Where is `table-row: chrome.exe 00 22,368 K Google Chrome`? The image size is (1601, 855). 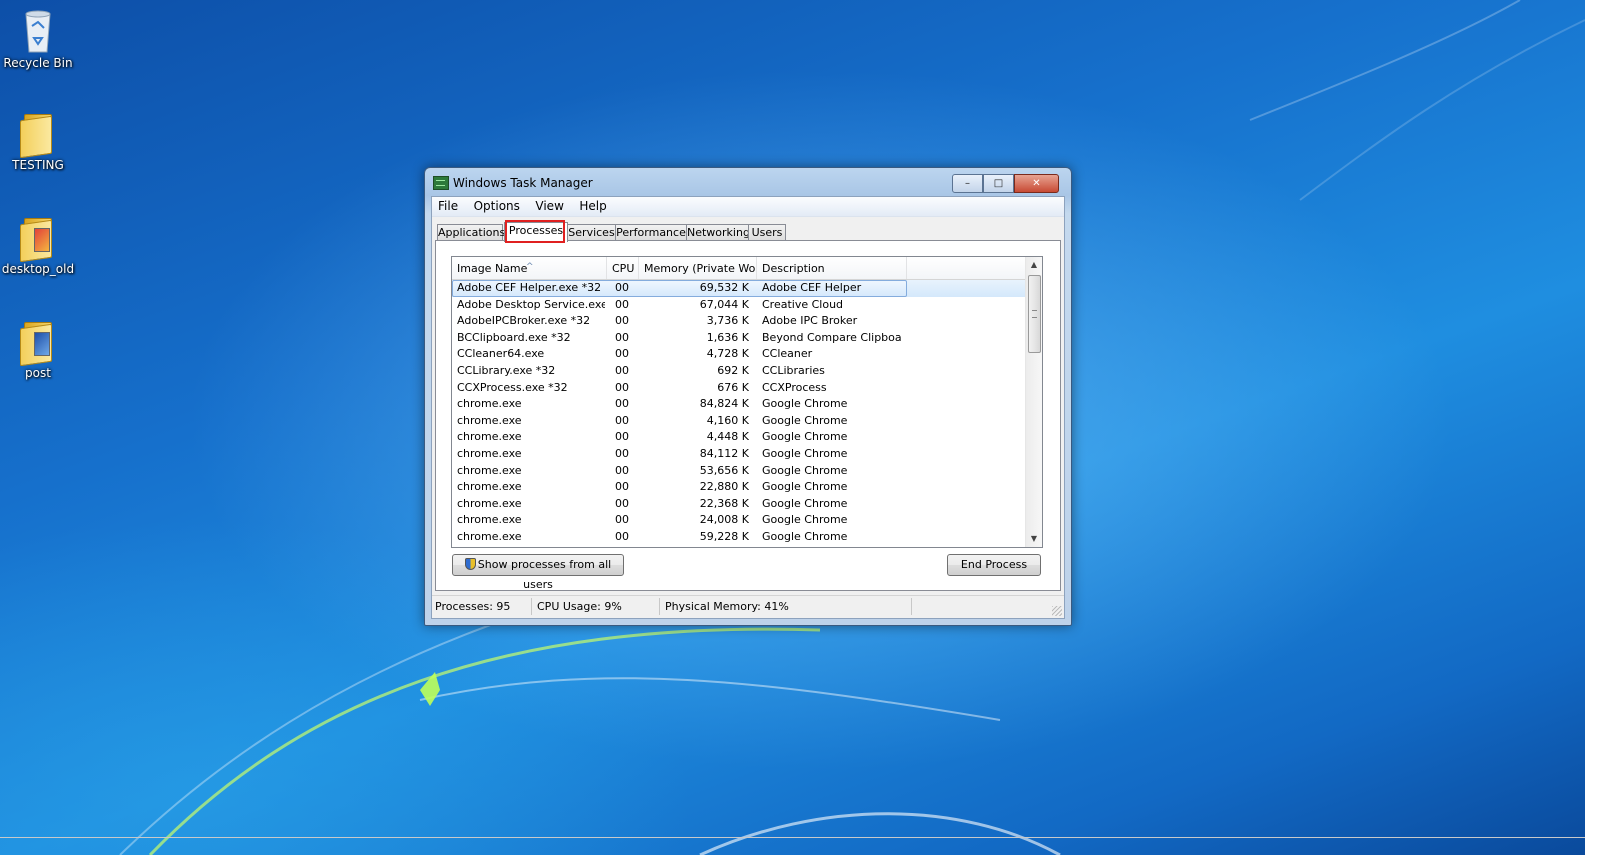
table-row: chrome.exe 00 22,368 K Google Chrome is located at coordinates (738, 504).